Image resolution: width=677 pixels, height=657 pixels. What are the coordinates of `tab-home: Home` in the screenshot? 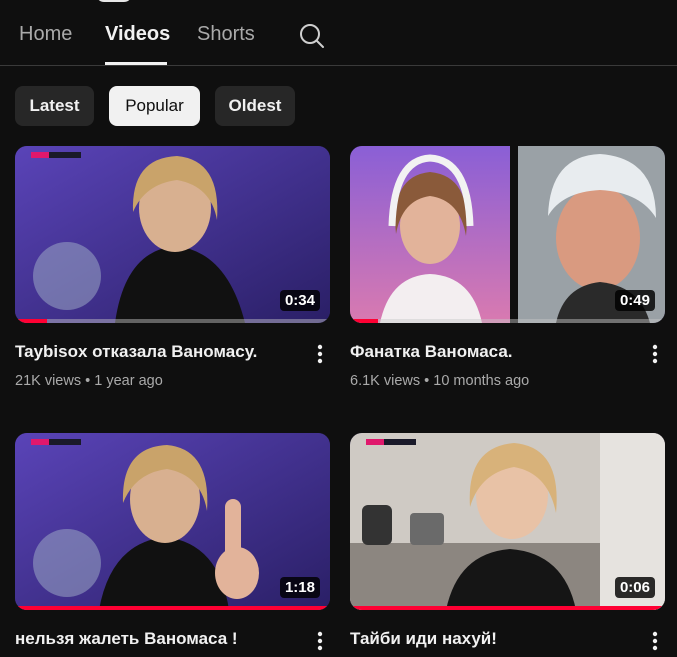 It's located at (45, 34).